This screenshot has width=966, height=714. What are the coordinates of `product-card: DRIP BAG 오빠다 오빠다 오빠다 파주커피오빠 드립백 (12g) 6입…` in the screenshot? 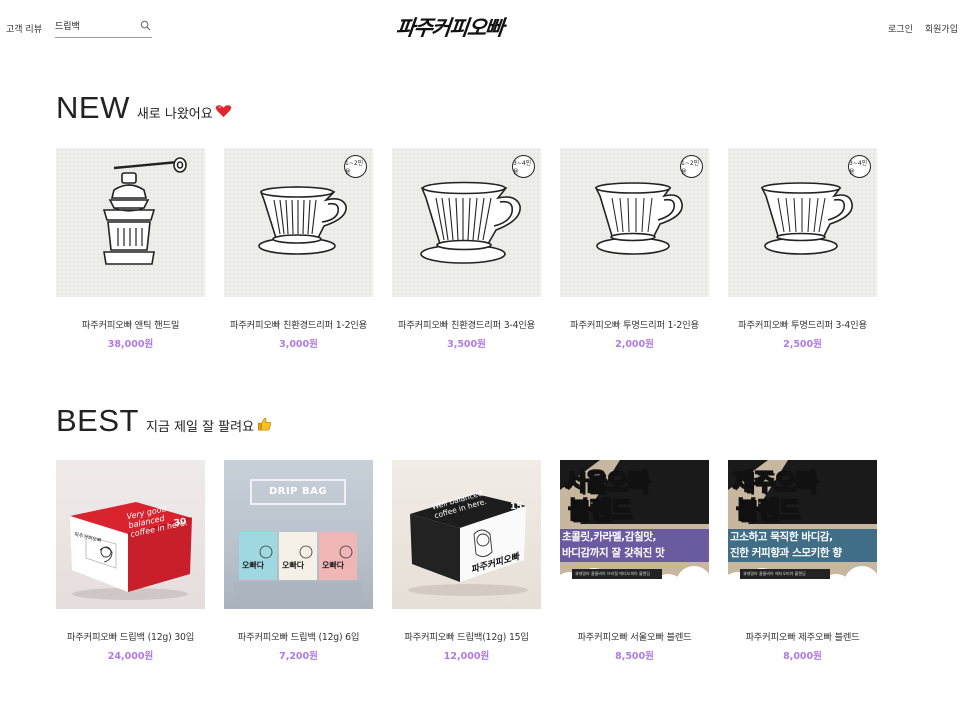 It's located at (298, 561).